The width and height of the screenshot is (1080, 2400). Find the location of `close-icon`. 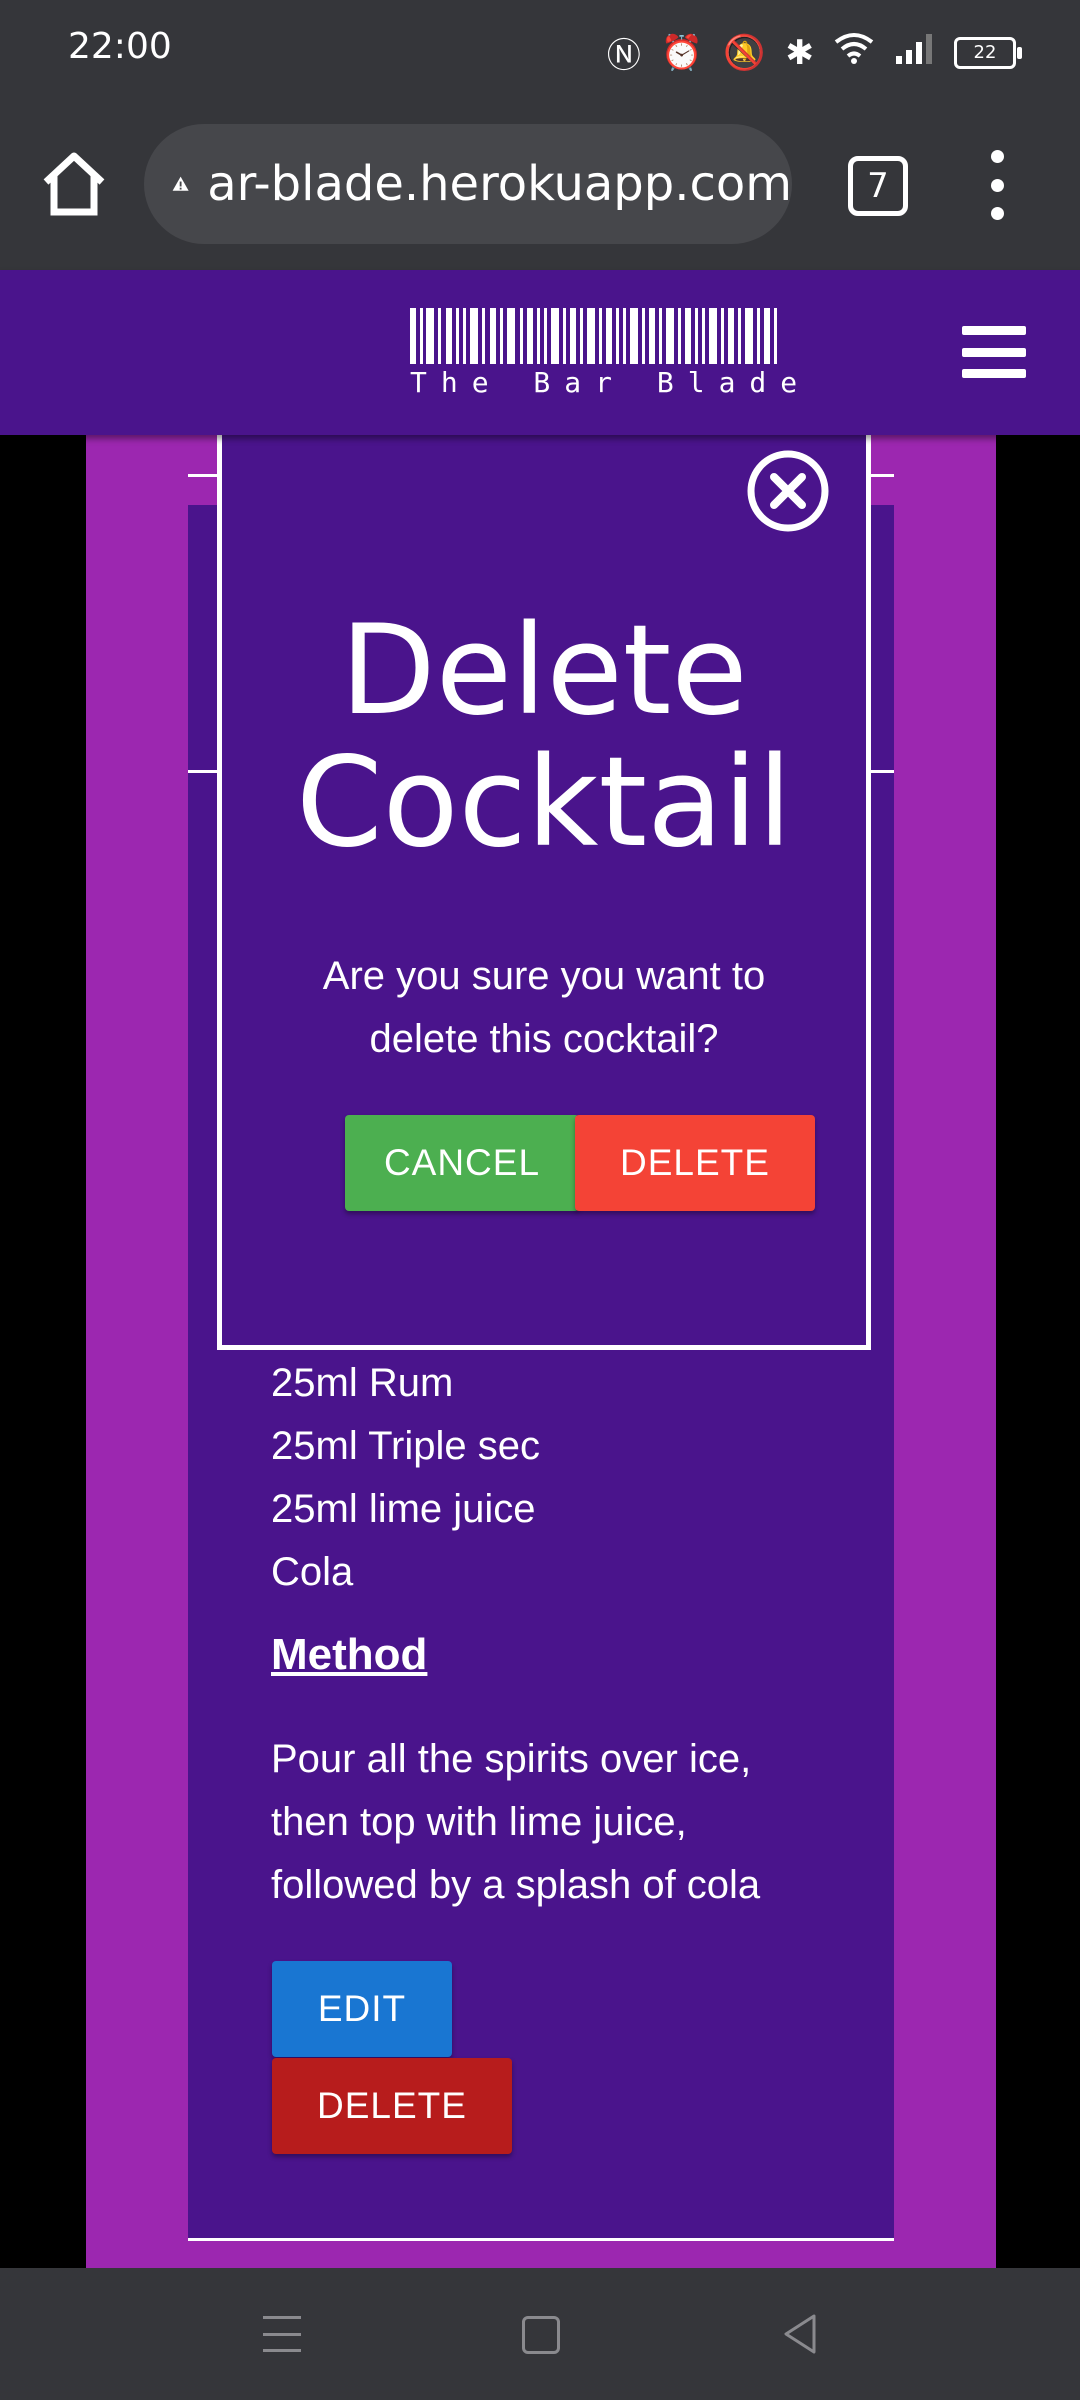

close-icon is located at coordinates (788, 491).